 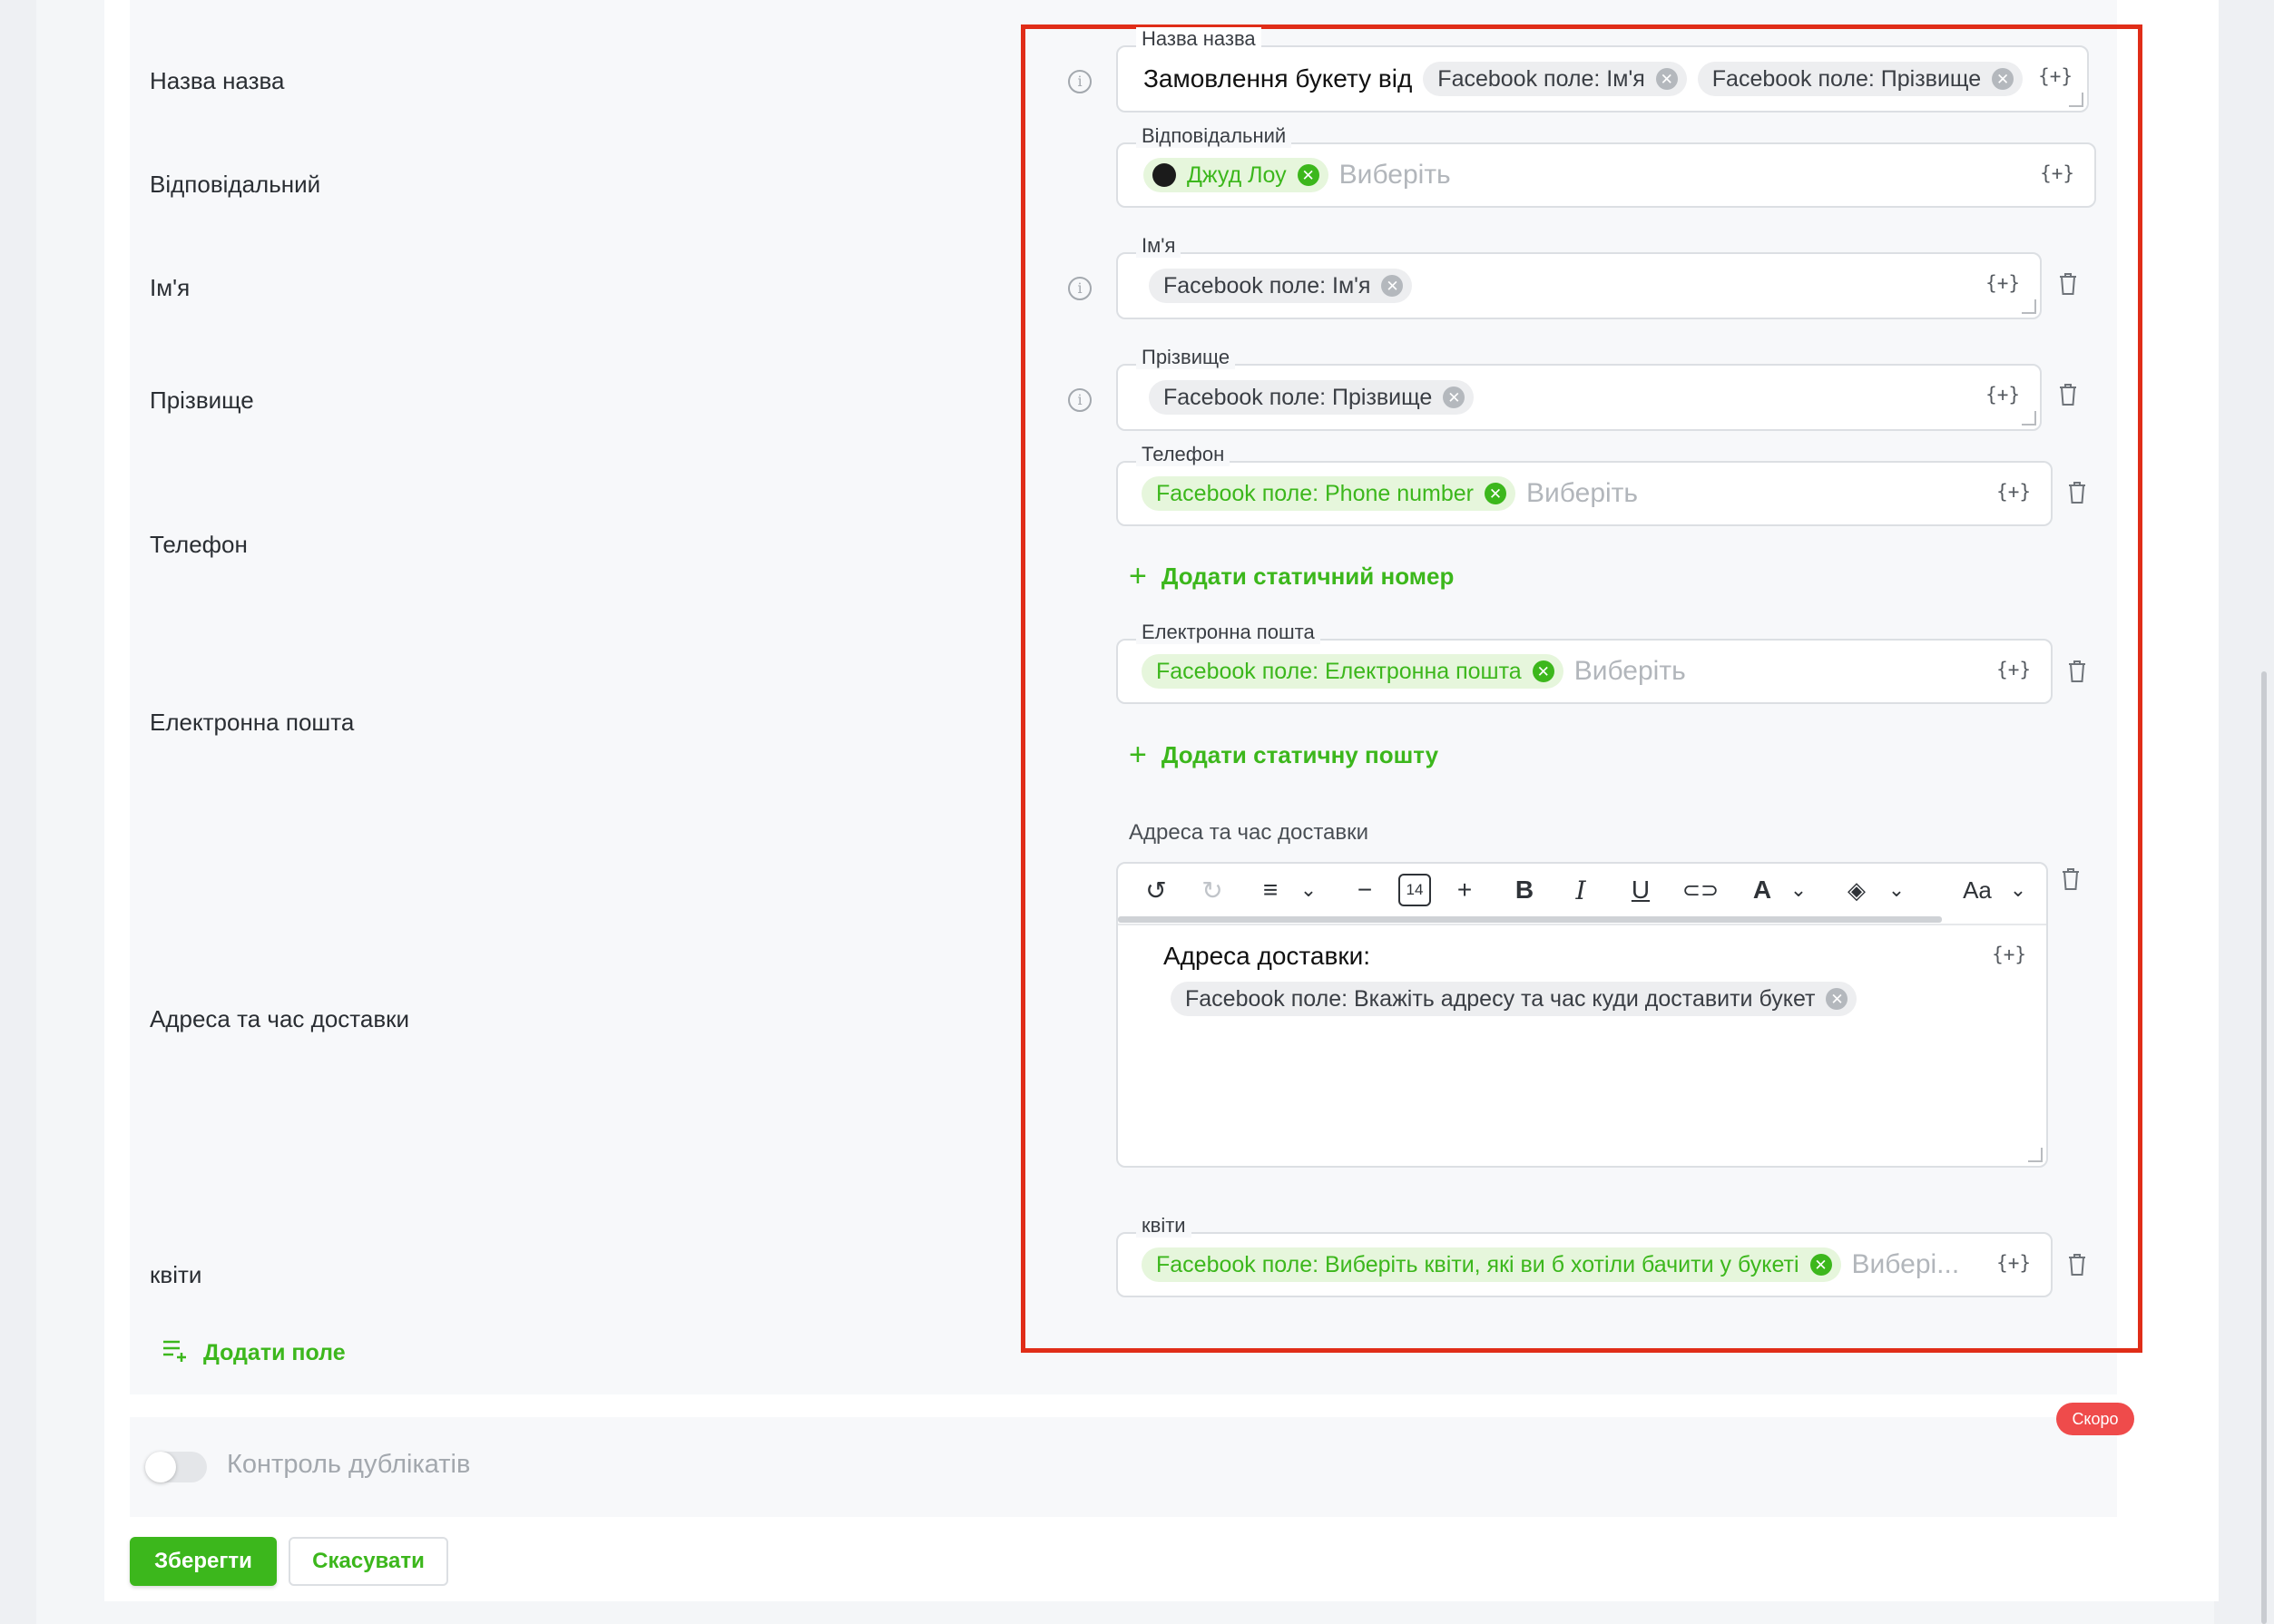 What do you see at coordinates (280, 1018) in the screenshot?
I see `row-label-address: Адреса та час доставки` at bounding box center [280, 1018].